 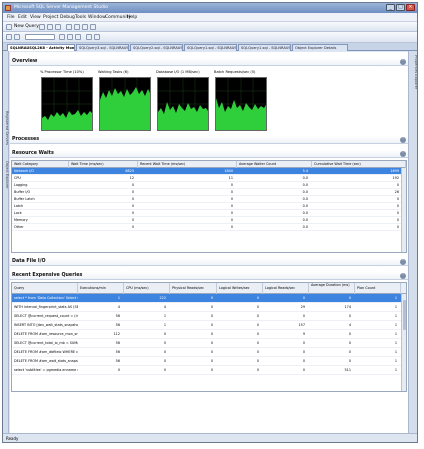 I want to click on resource-waits-scrollbar, so click(x=403, y=210).